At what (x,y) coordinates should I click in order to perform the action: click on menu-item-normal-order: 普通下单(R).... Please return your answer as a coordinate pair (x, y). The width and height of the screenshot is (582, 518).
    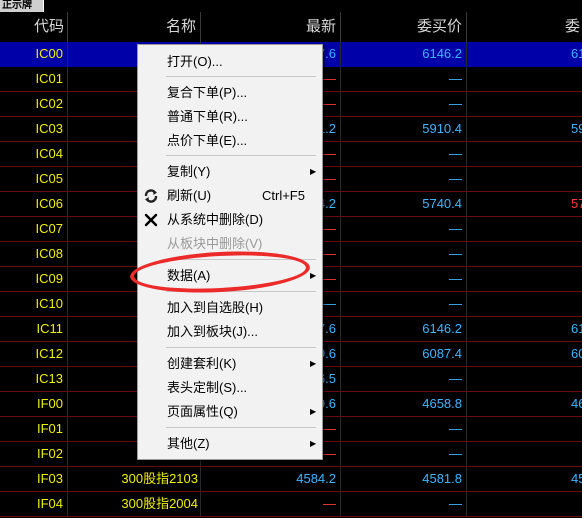
    Looking at the image, I should click on (230, 117).